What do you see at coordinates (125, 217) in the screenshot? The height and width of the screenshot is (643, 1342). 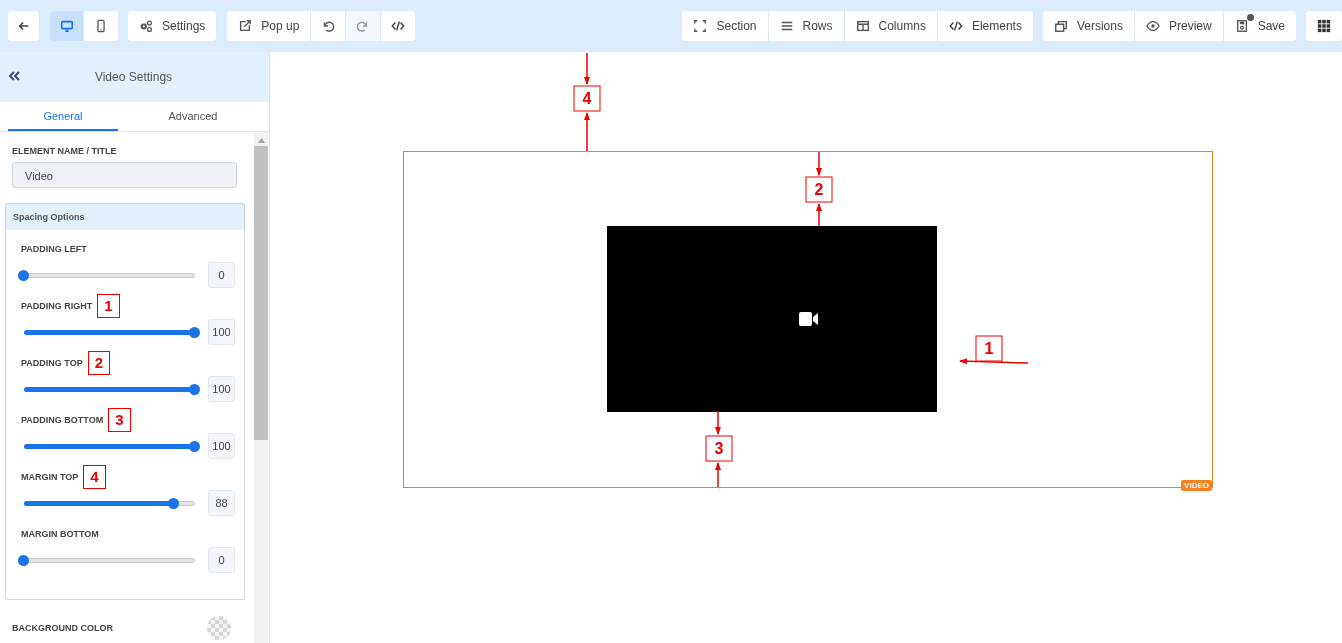 I see `panel-header: Spacing Options` at bounding box center [125, 217].